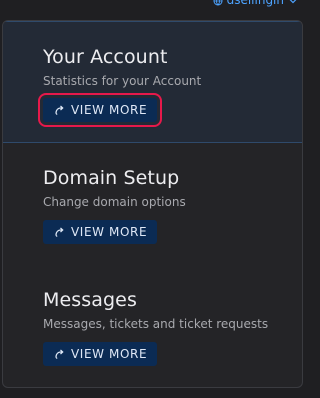 This screenshot has width=320, height=398. What do you see at coordinates (122, 81) in the screenshot?
I see `card-subtitle: Statistics for your Account` at bounding box center [122, 81].